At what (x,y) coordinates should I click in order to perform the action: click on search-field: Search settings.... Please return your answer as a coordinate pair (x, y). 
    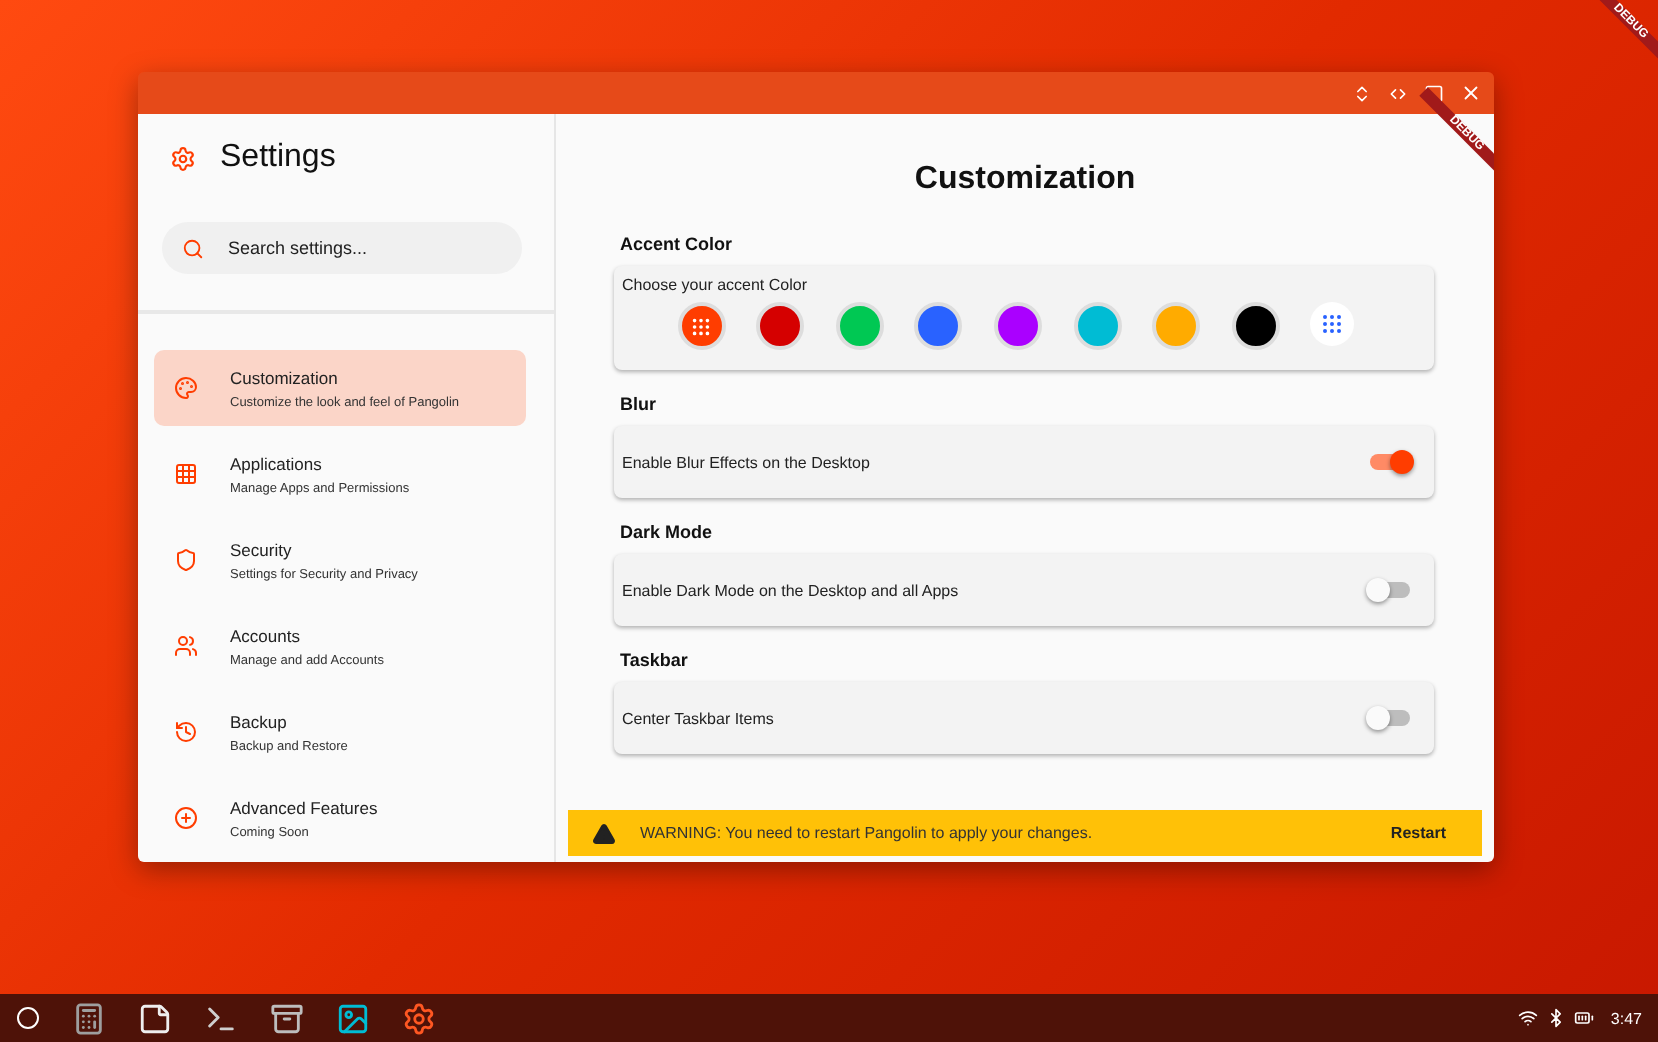
    Looking at the image, I should click on (363, 248).